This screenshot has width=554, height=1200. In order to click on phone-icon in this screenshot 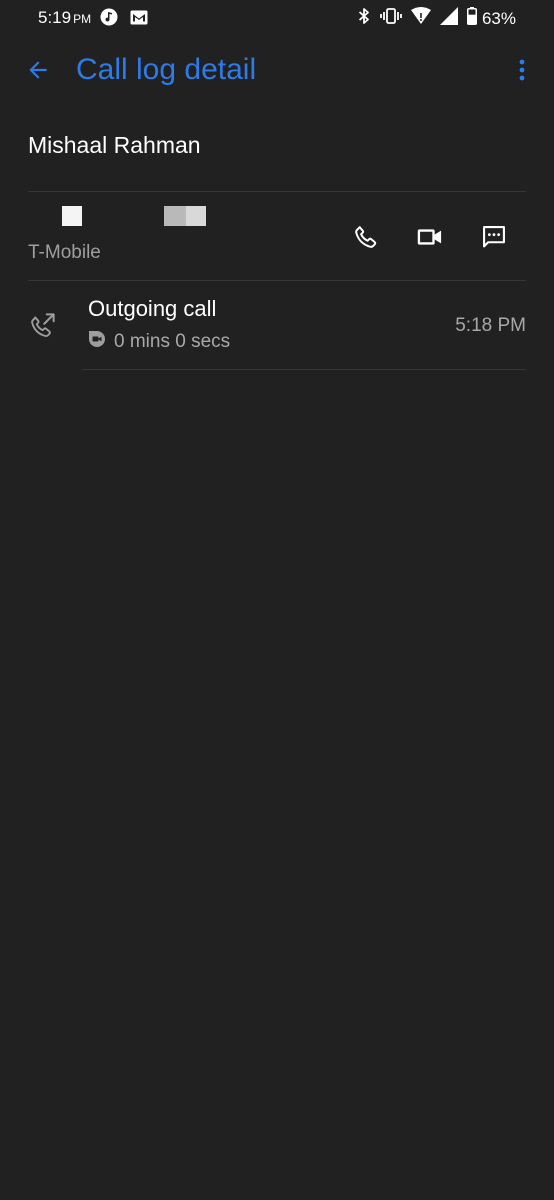, I will do `click(366, 237)`.